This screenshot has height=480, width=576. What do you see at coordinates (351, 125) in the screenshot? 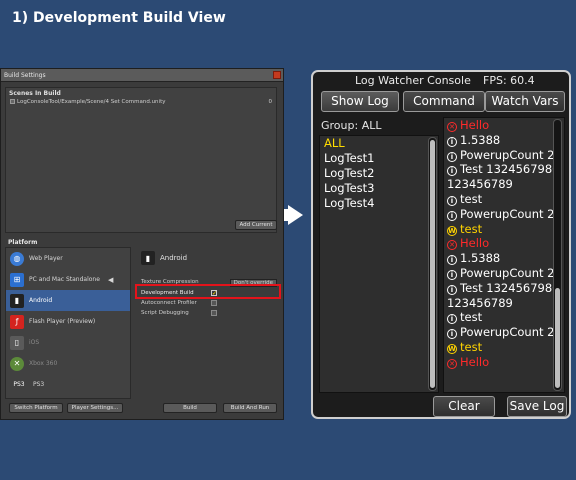
I see `group-label: Group: ALL` at bounding box center [351, 125].